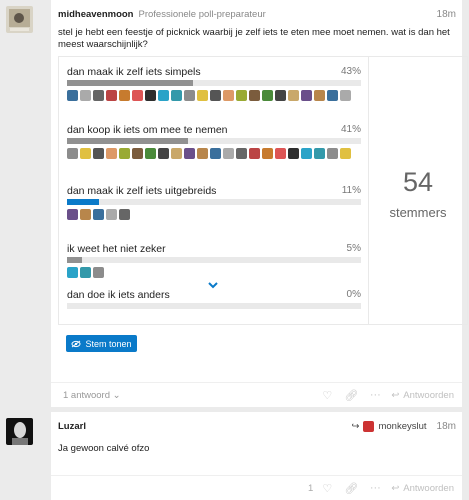 This screenshot has height=500, width=469. What do you see at coordinates (351, 190) in the screenshot?
I see `option-percent: 11%` at bounding box center [351, 190].